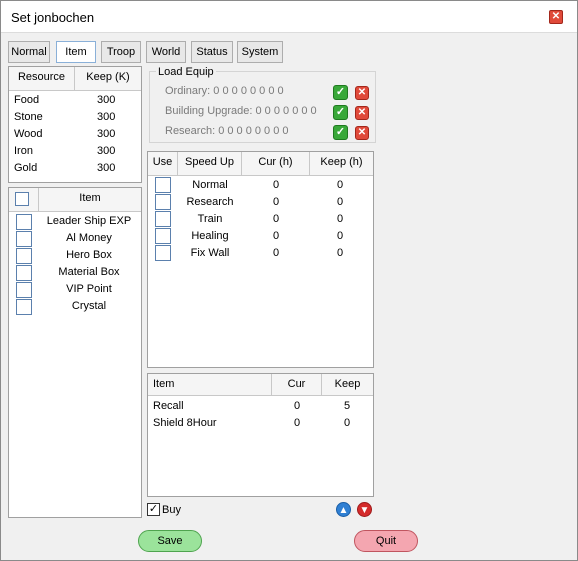  Describe the element at coordinates (210, 185) in the screenshot. I see `speedup-name: Normal` at that location.